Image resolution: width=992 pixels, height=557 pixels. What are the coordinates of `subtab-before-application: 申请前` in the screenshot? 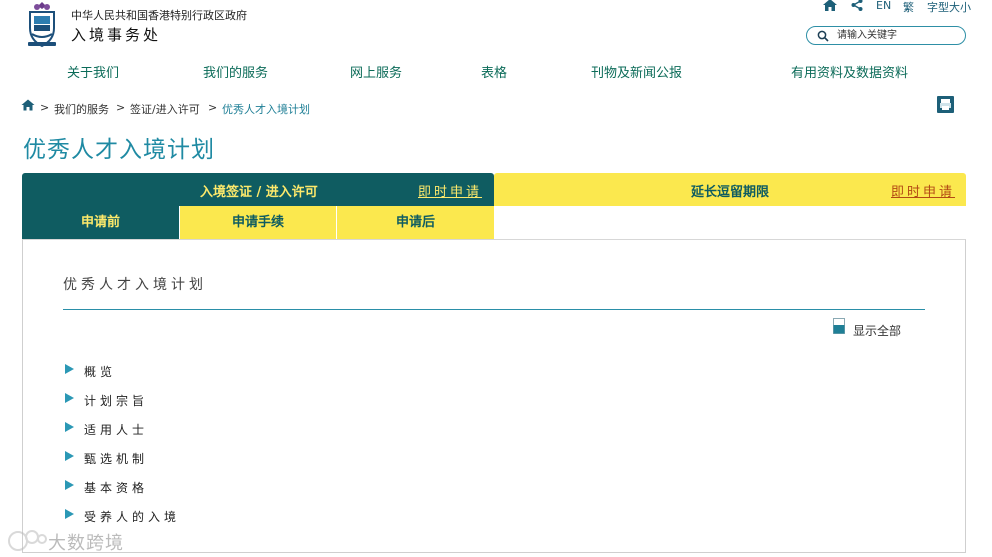 It's located at (100, 222).